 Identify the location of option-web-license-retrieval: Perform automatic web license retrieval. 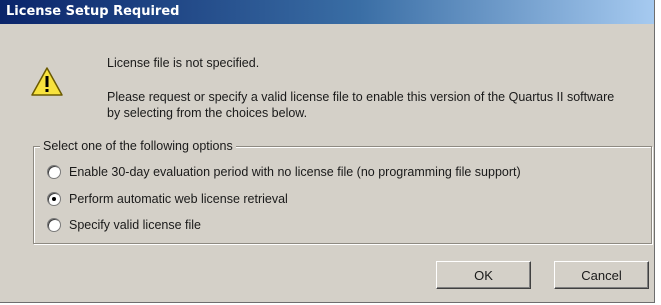
(167, 199).